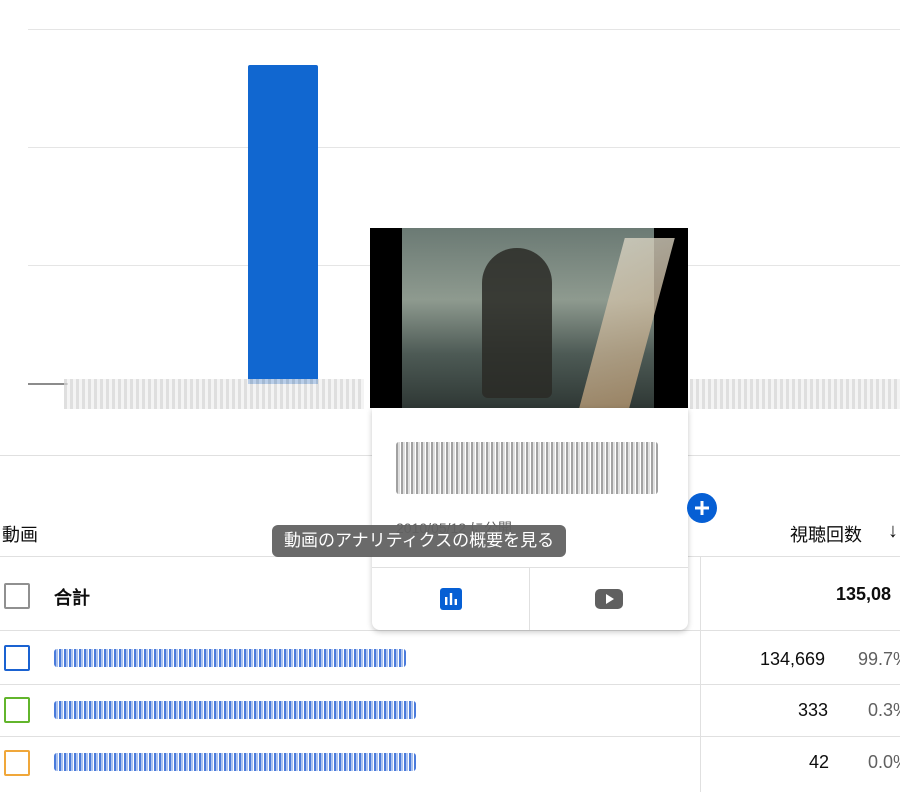  Describe the element at coordinates (819, 762) in the screenshot. I see `row-views: 42` at that location.